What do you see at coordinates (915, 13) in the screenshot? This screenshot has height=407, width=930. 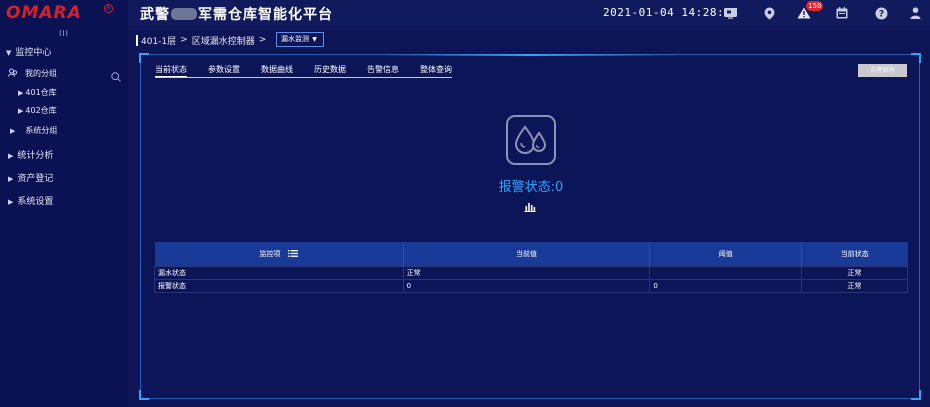 I see `user-icon` at bounding box center [915, 13].